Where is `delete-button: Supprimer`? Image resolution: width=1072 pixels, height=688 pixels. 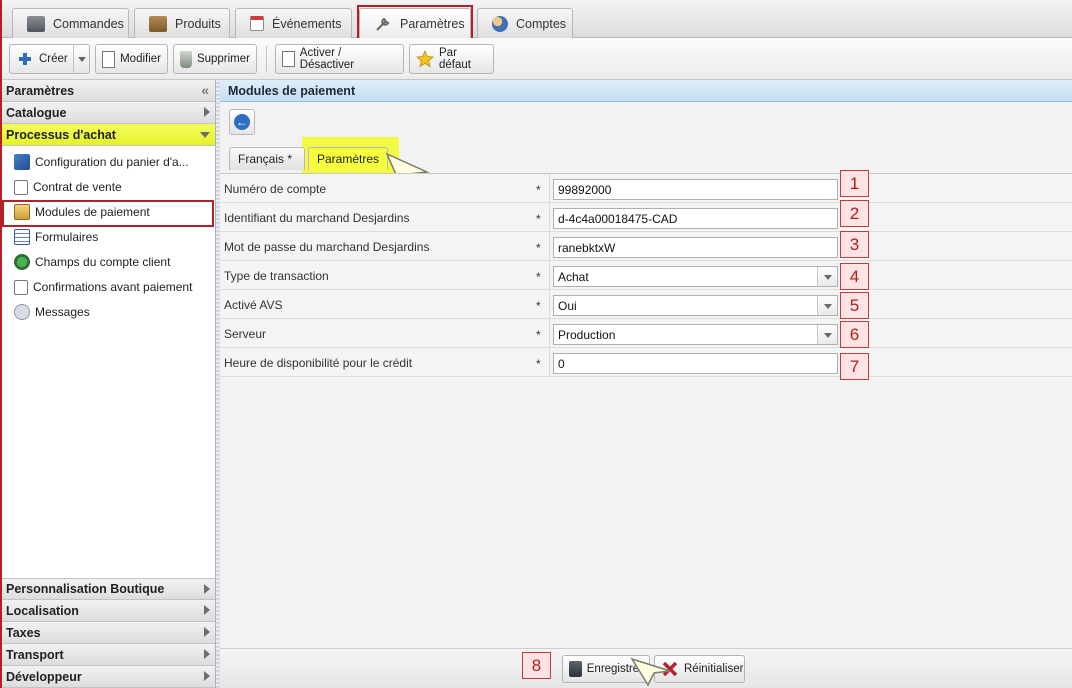 delete-button: Supprimer is located at coordinates (215, 59).